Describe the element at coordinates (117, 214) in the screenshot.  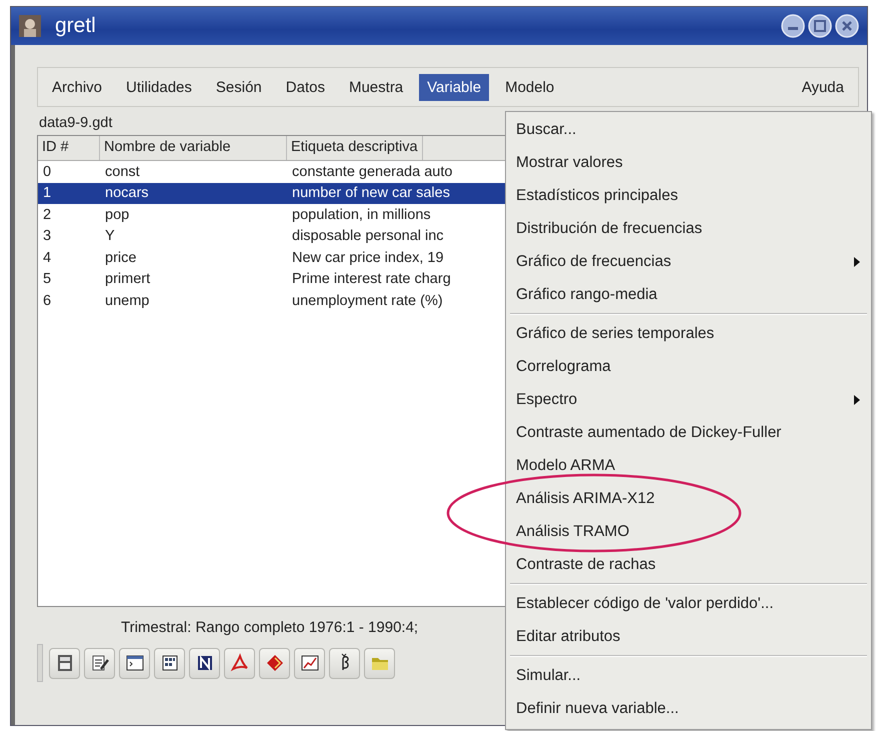
I see `table-cell-text: pop` at that location.